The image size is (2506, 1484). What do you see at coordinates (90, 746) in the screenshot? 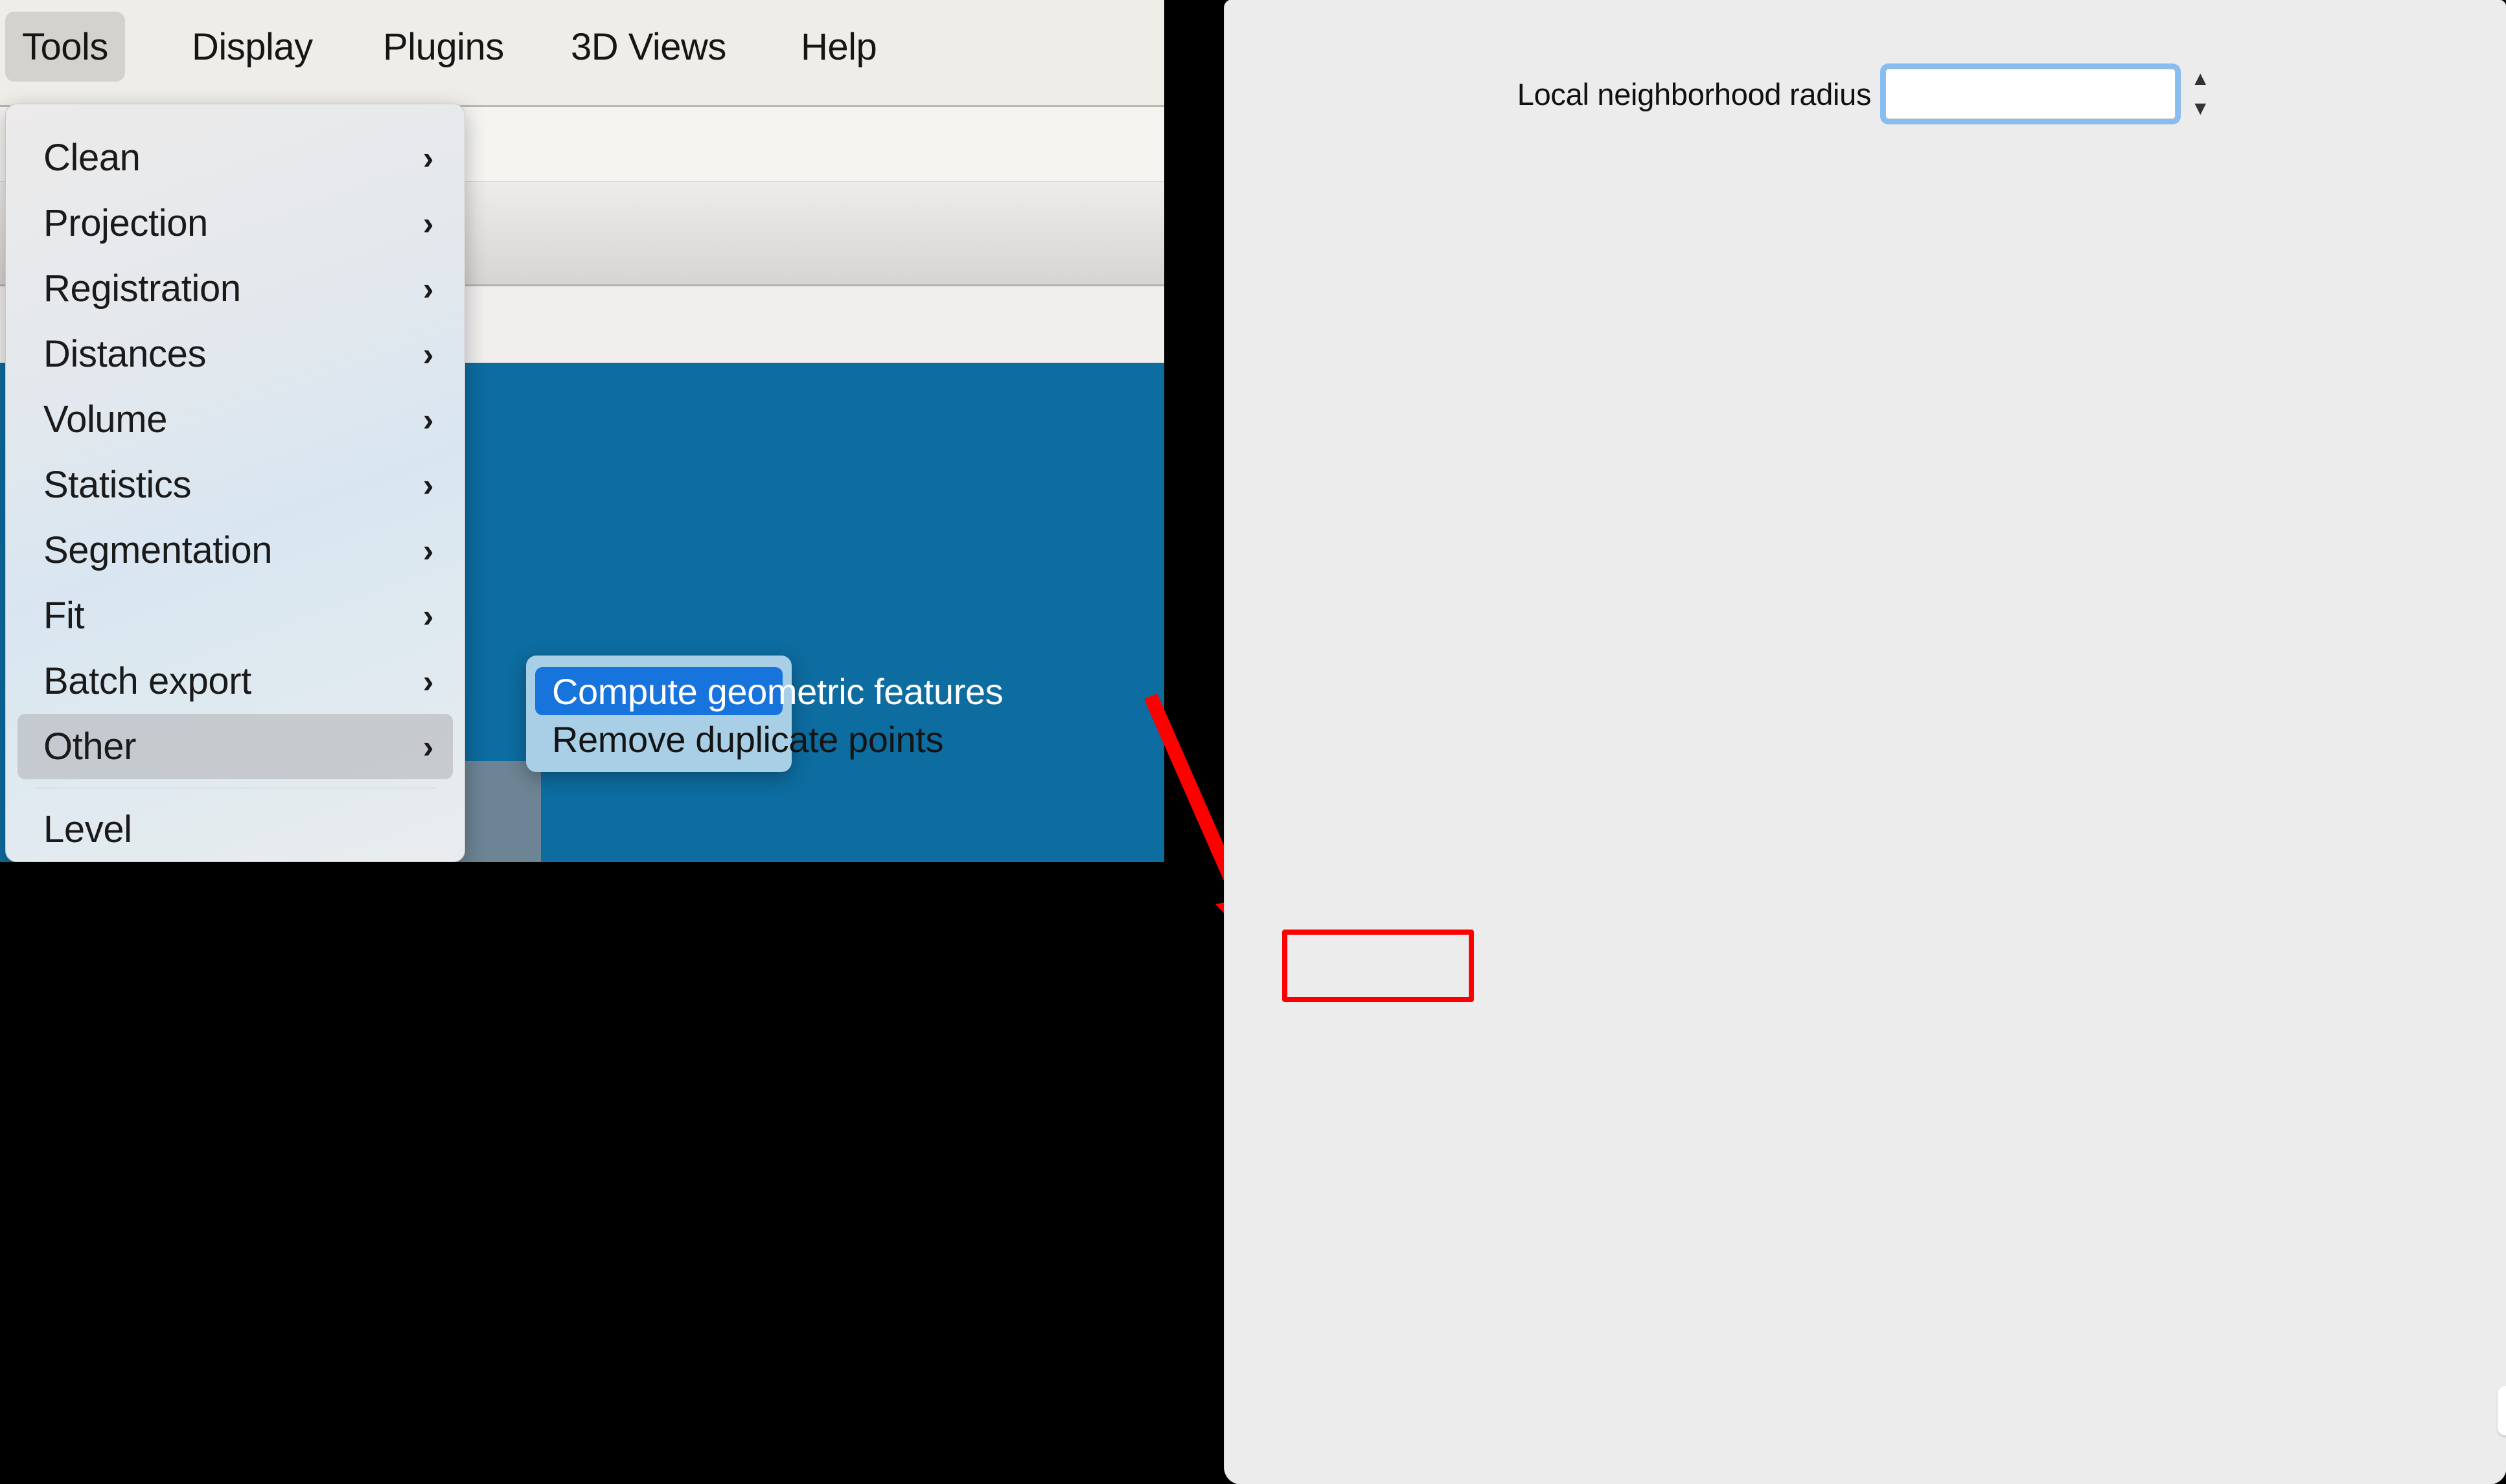
I see `menu-item-label: Other` at bounding box center [90, 746].